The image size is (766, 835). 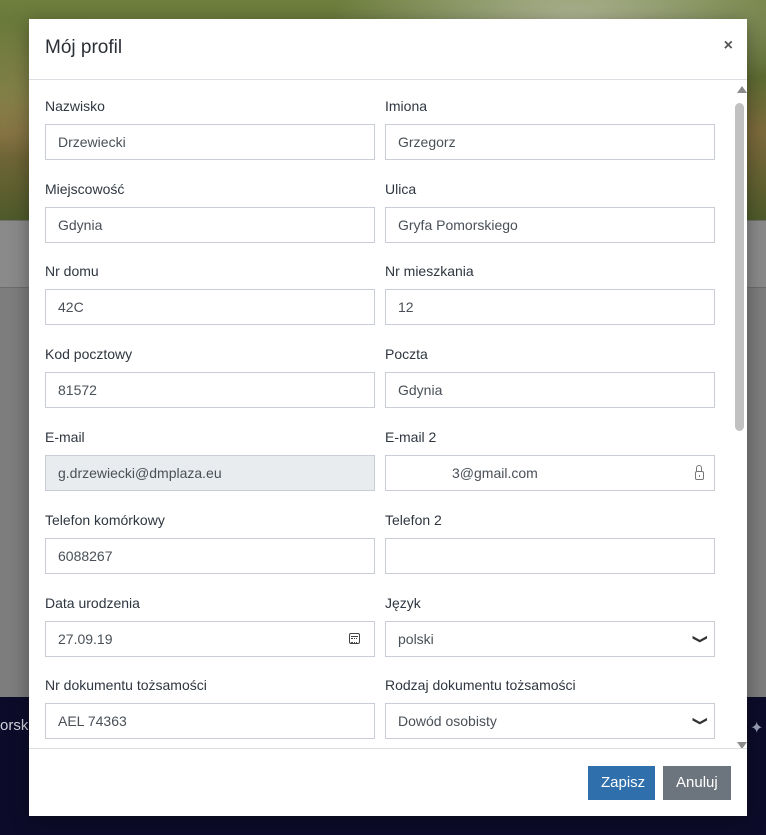 I want to click on field-ulica: Ulica Gryfa Pomorskiego, so click(x=550, y=211).